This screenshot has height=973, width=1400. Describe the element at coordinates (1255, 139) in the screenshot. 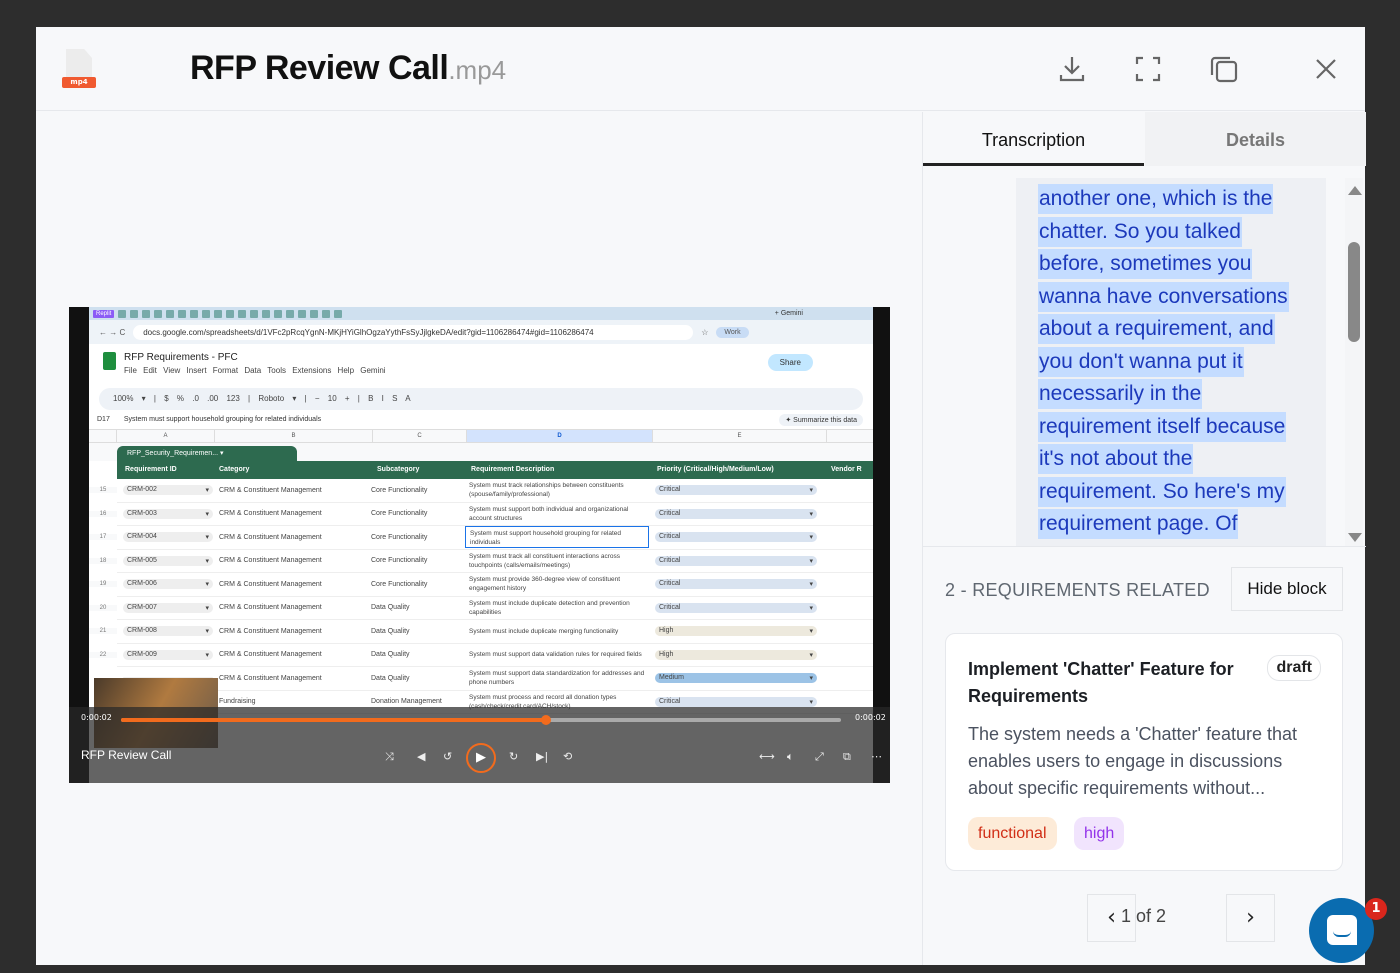

I see `tab-details: Details` at that location.